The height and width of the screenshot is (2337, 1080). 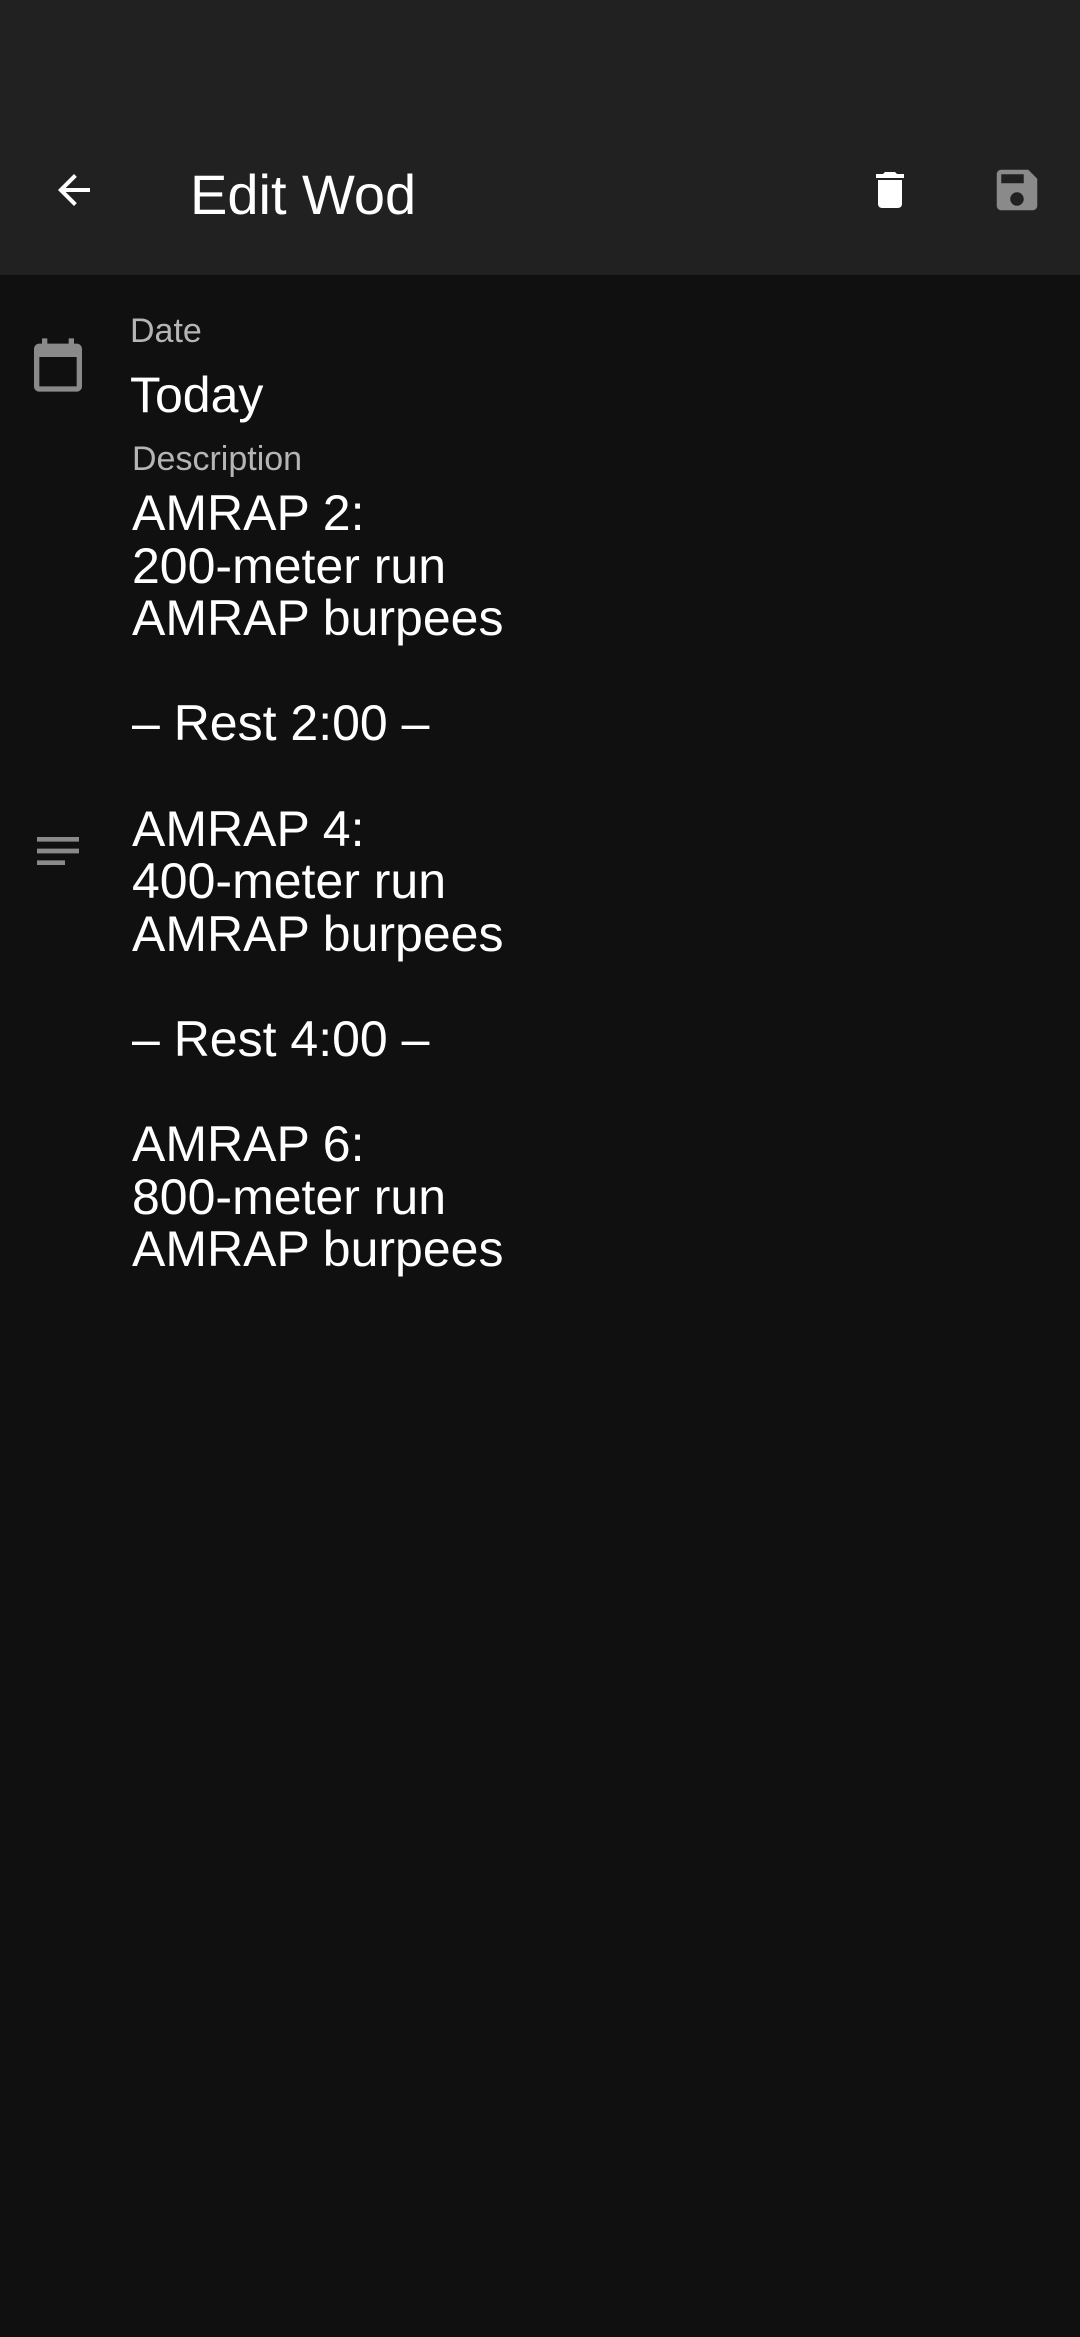 I want to click on save-button, so click(x=1017, y=190).